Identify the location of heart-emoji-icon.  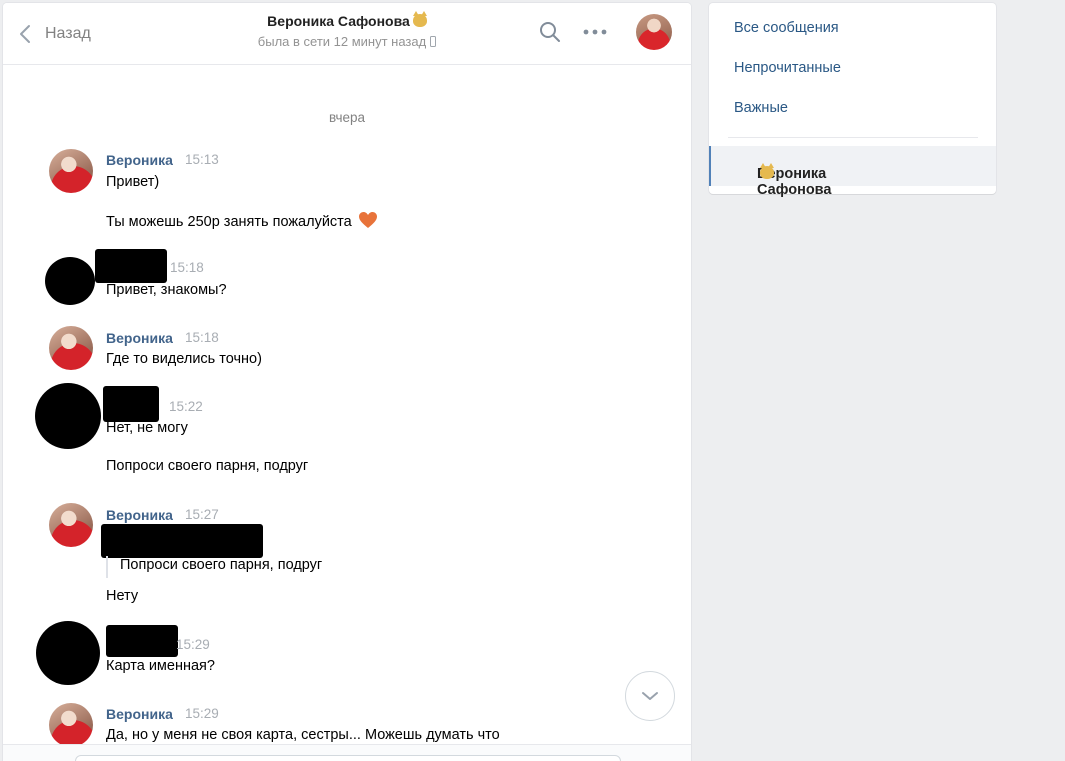
(367, 220).